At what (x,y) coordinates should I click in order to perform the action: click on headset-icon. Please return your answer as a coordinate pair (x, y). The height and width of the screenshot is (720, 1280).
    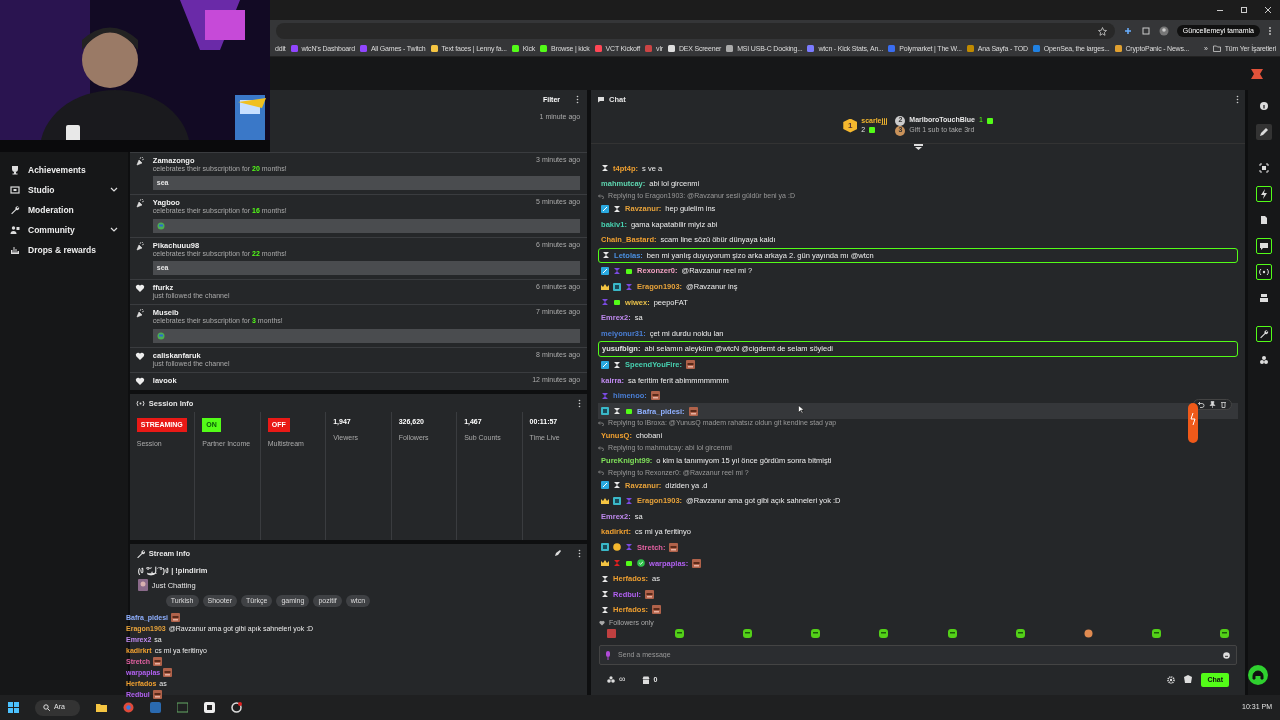
    Looking at the image, I should click on (1258, 675).